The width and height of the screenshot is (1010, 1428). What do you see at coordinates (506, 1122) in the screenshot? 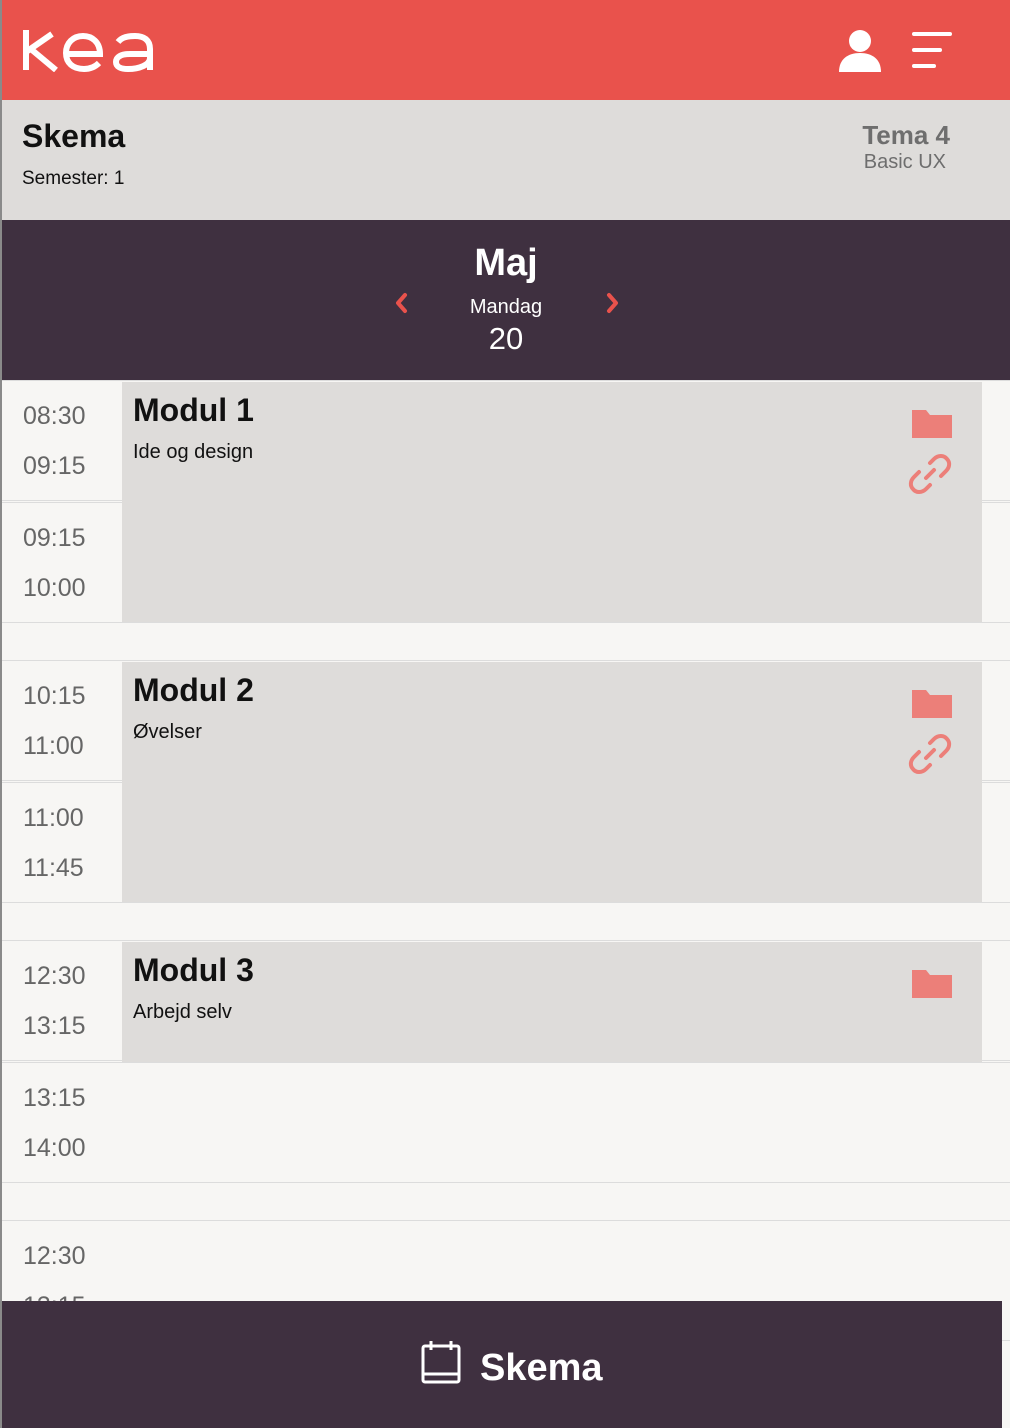
I see `time-slot: 13:15 14:00` at bounding box center [506, 1122].